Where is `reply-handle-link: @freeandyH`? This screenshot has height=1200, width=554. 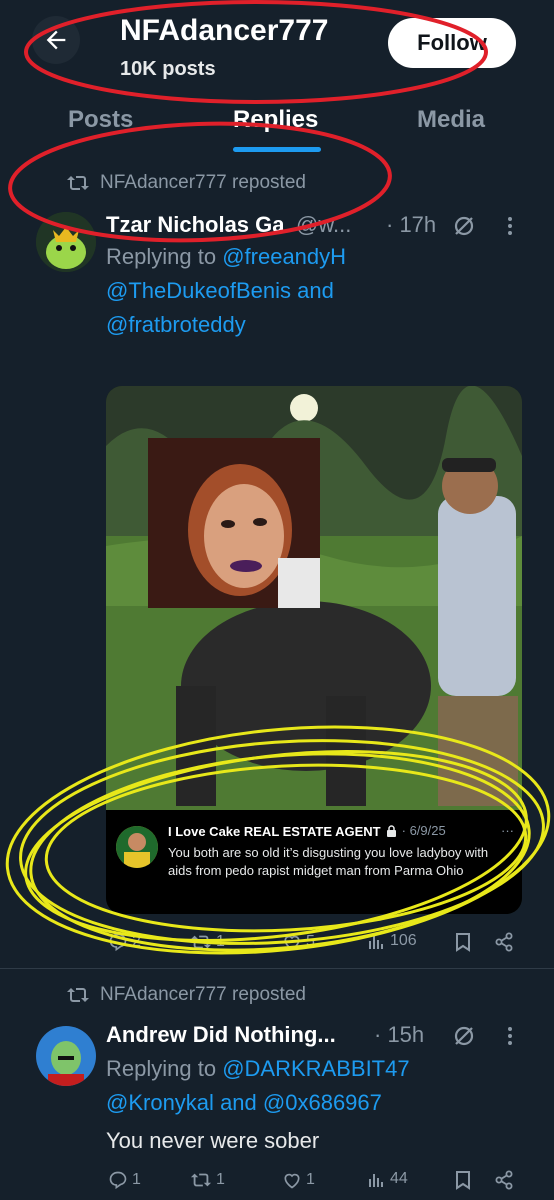
reply-handle-link: @freeandyH is located at coordinates (284, 256).